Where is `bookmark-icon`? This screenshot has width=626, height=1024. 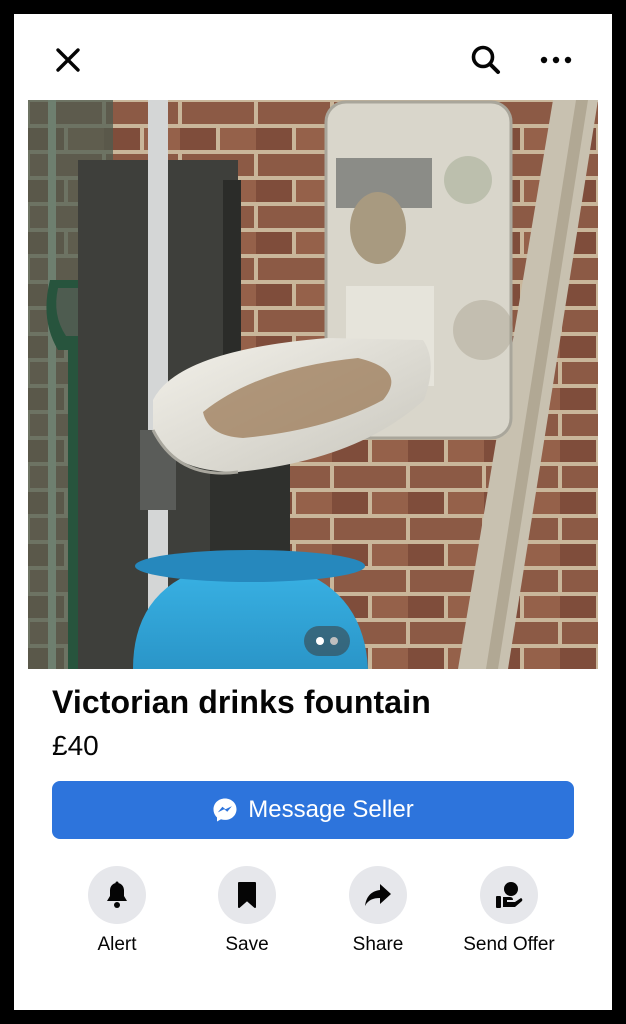
bookmark-icon is located at coordinates (247, 895).